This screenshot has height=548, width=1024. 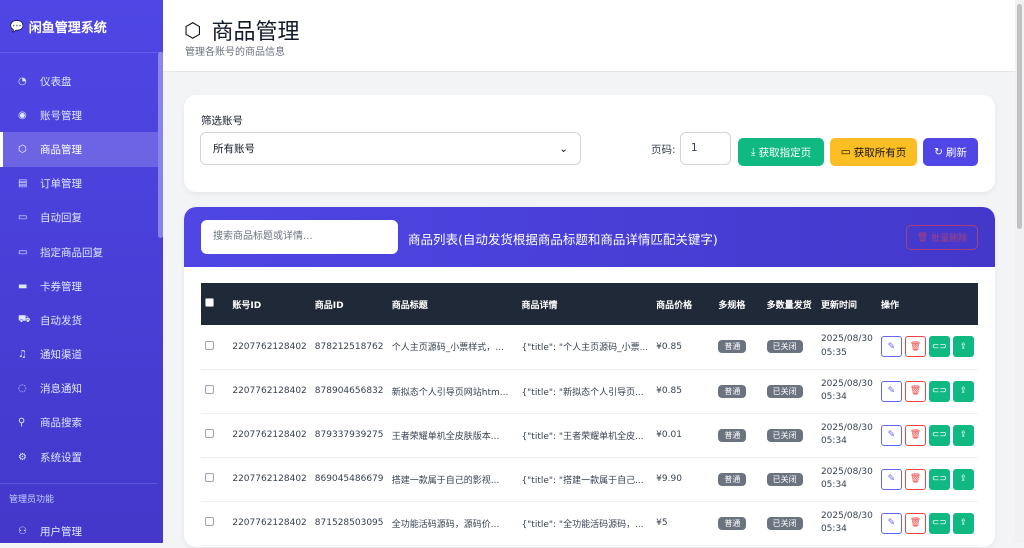 I want to click on multi-delivery-badge: 已关闭, so click(x=784, y=347).